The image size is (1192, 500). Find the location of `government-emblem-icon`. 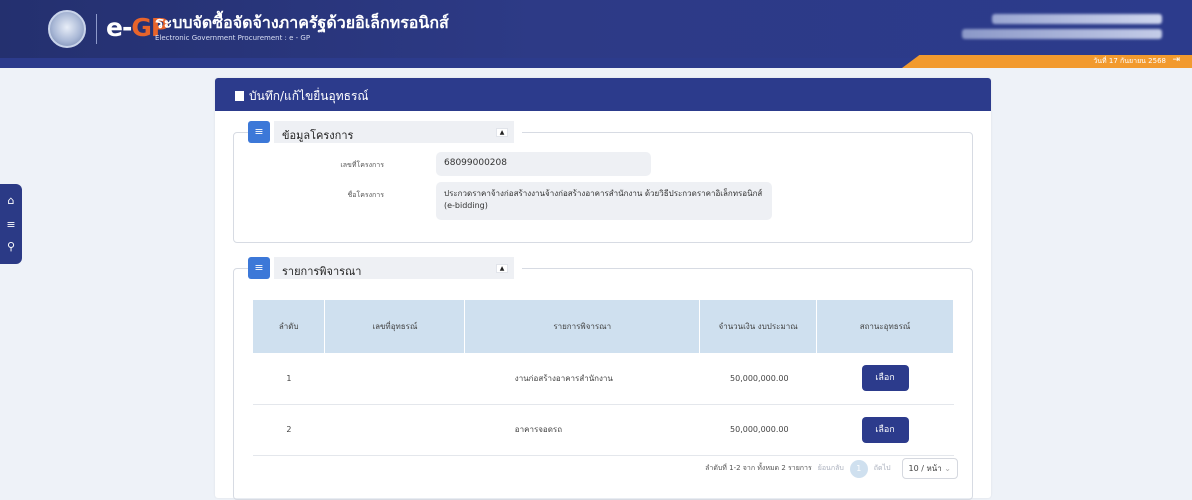

government-emblem-icon is located at coordinates (67, 29).